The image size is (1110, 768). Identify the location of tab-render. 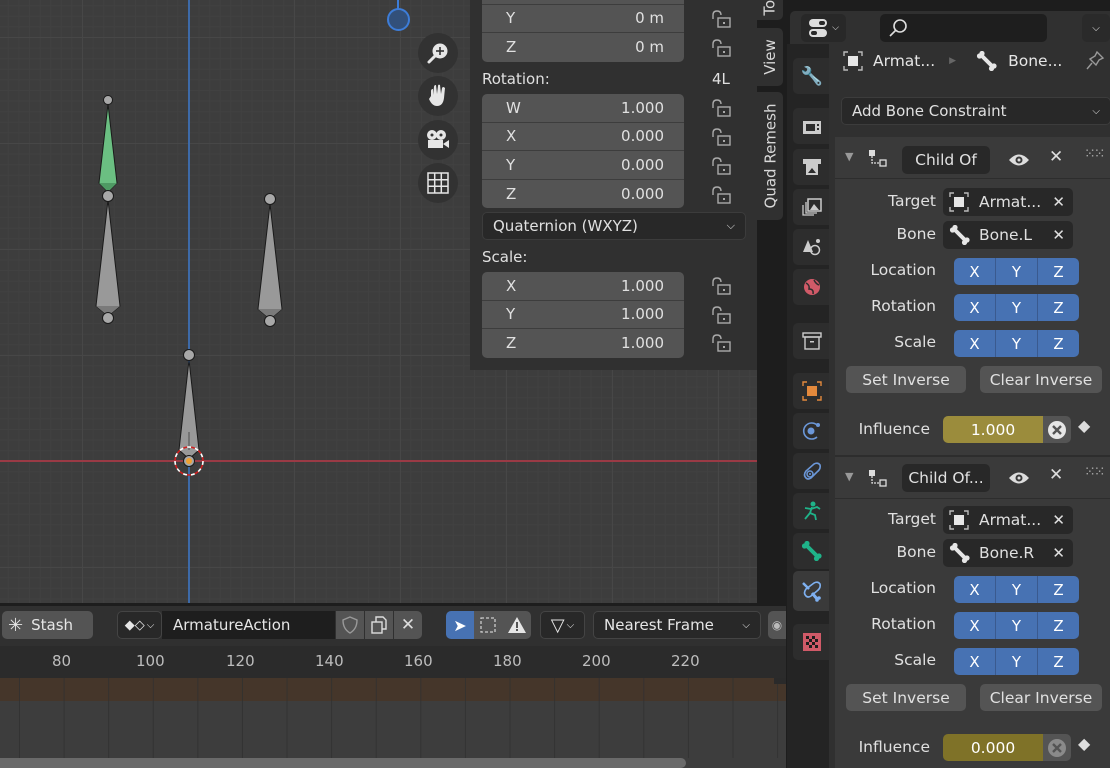
(812, 126).